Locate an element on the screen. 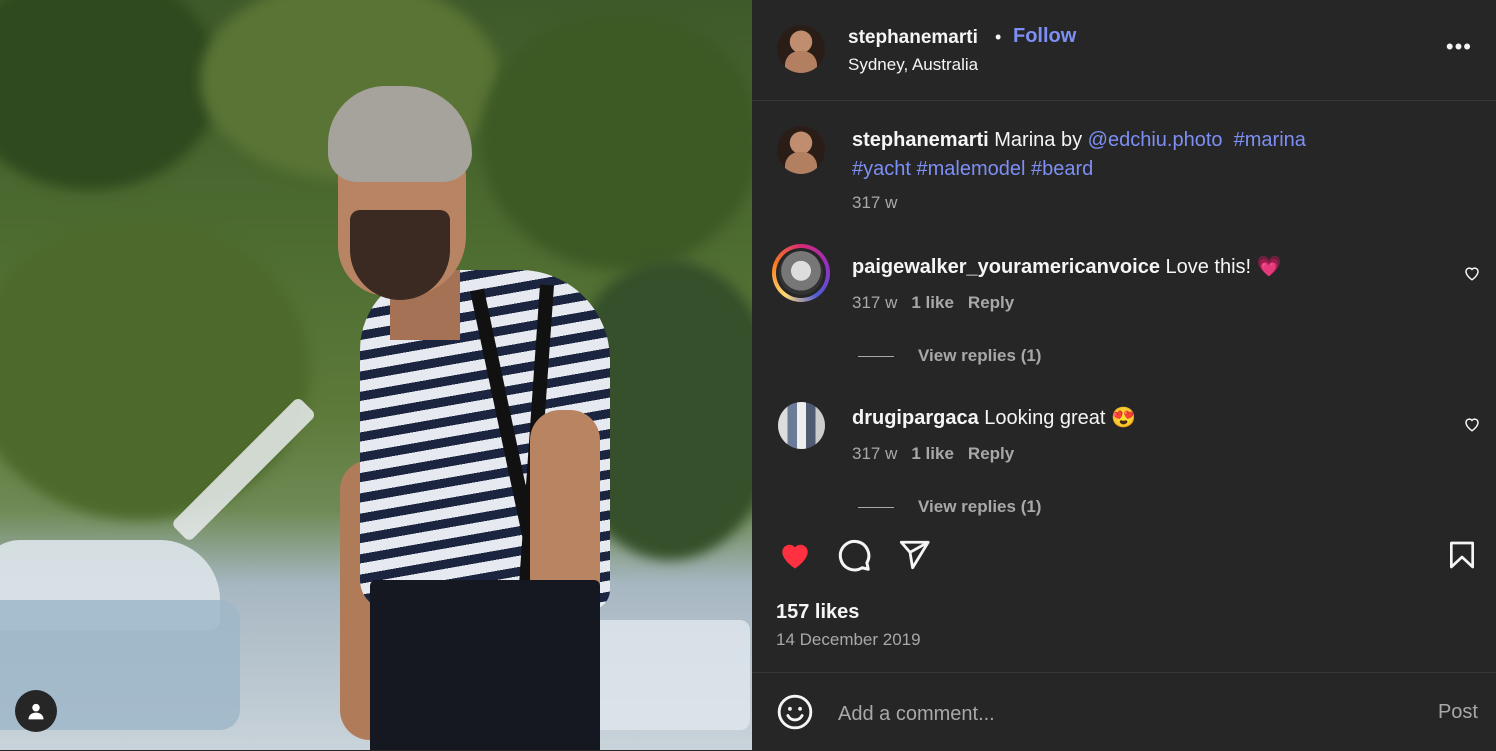  caption-text: Marina by is located at coordinates (1038, 140).